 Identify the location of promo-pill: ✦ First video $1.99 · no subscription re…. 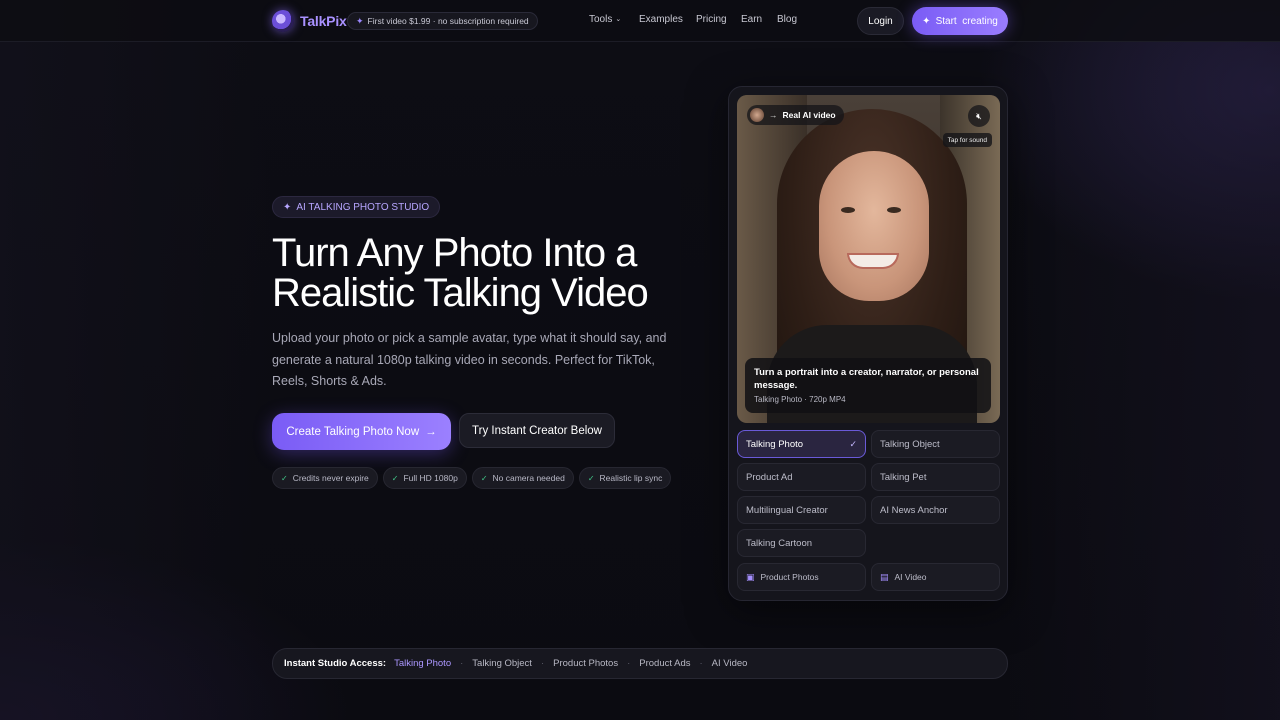
(442, 21).